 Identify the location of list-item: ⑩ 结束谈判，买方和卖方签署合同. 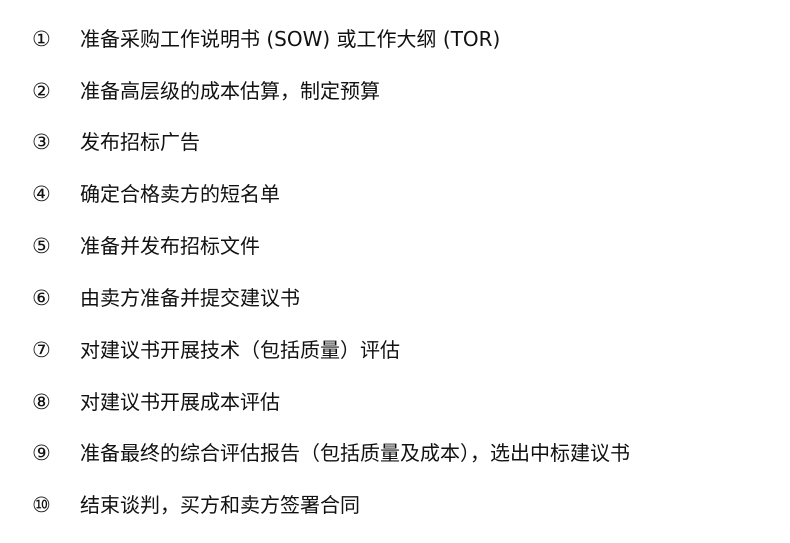
(395, 505).